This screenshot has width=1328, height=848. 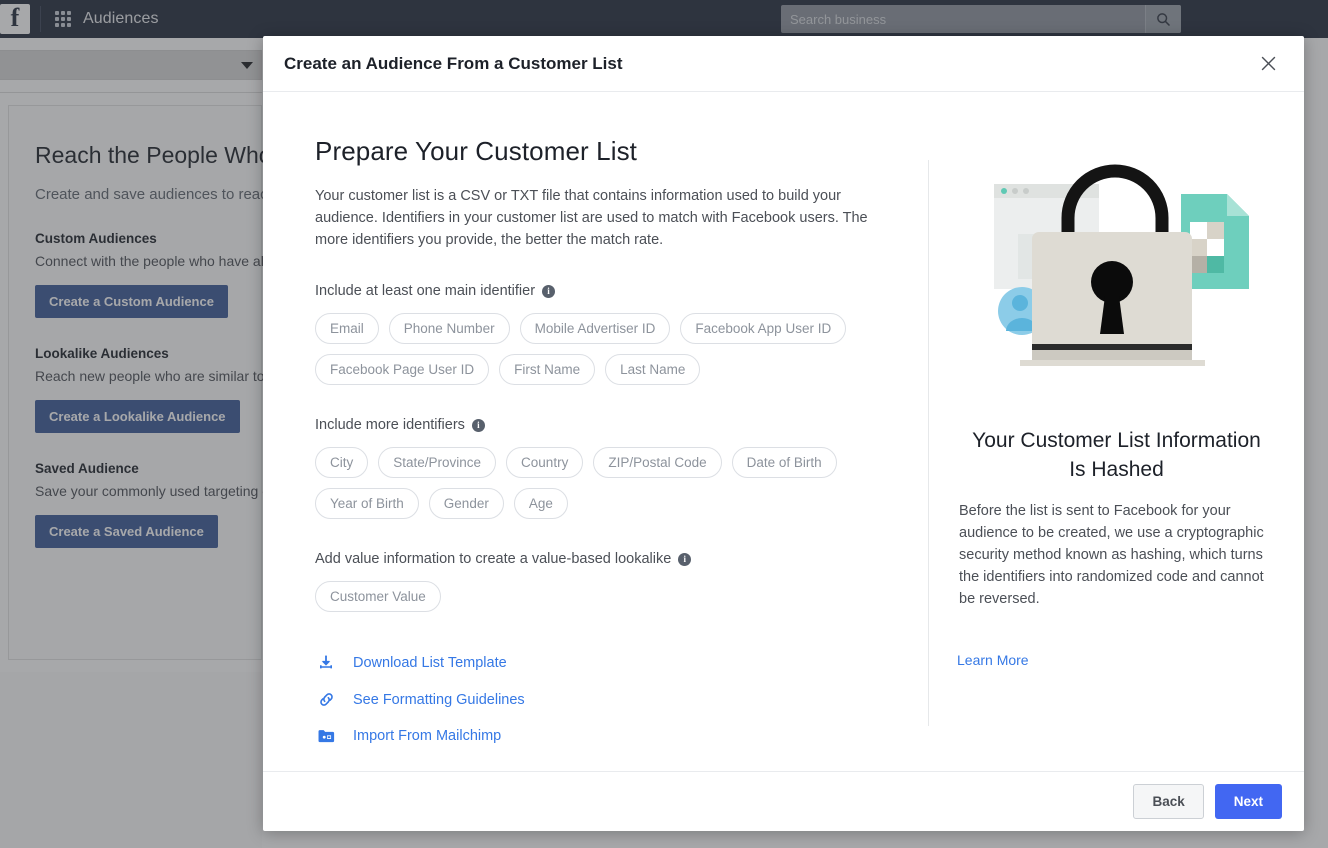 What do you see at coordinates (621, 736) in the screenshot?
I see `import-from-mailchimp-link: Import From Mailchimp` at bounding box center [621, 736].